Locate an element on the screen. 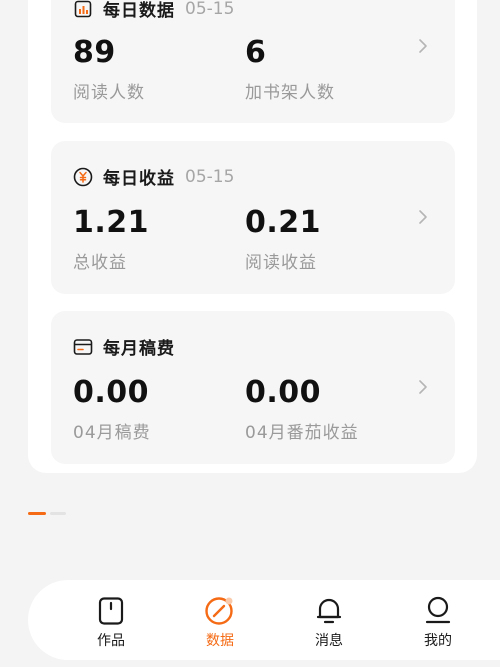 This screenshot has width=500, height=667. metric-fanqie-income: 0.00 04月番茄收益 is located at coordinates (302, 409).